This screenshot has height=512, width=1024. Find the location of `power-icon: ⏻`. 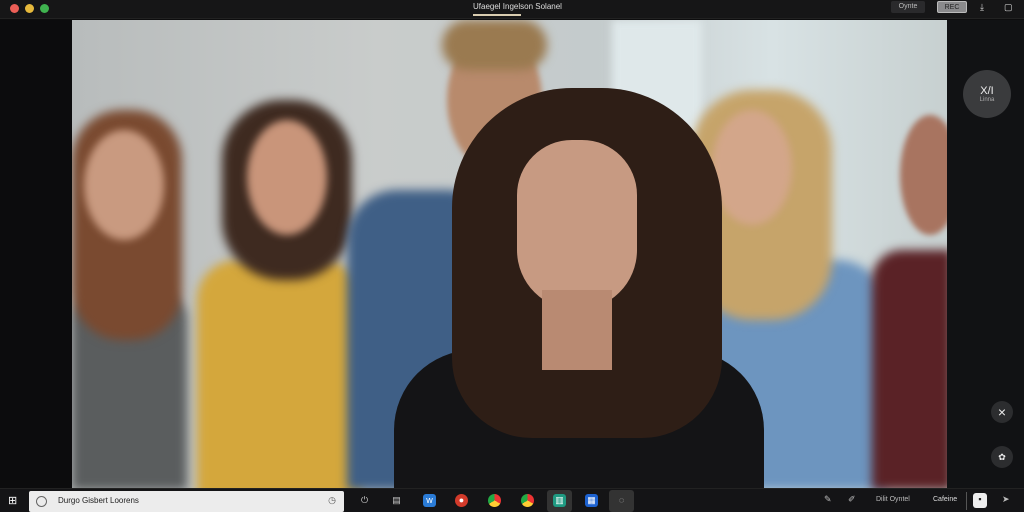

power-icon: ⏻ is located at coordinates (364, 500).